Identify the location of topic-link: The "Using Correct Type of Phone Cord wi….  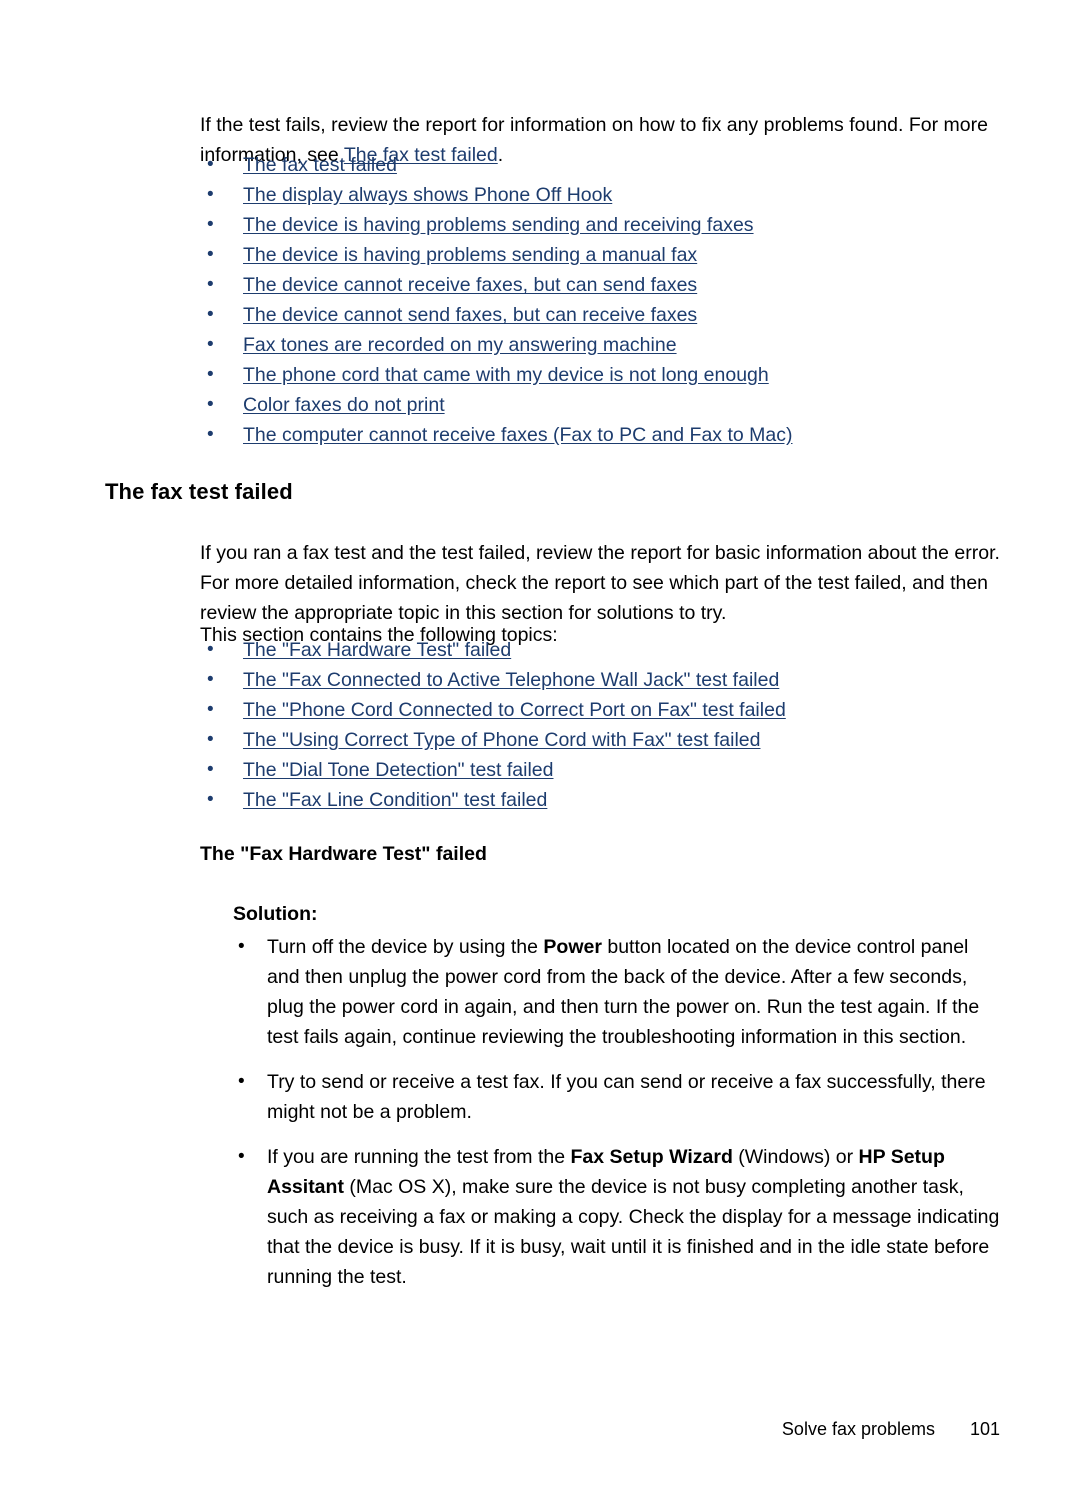
(501, 740).